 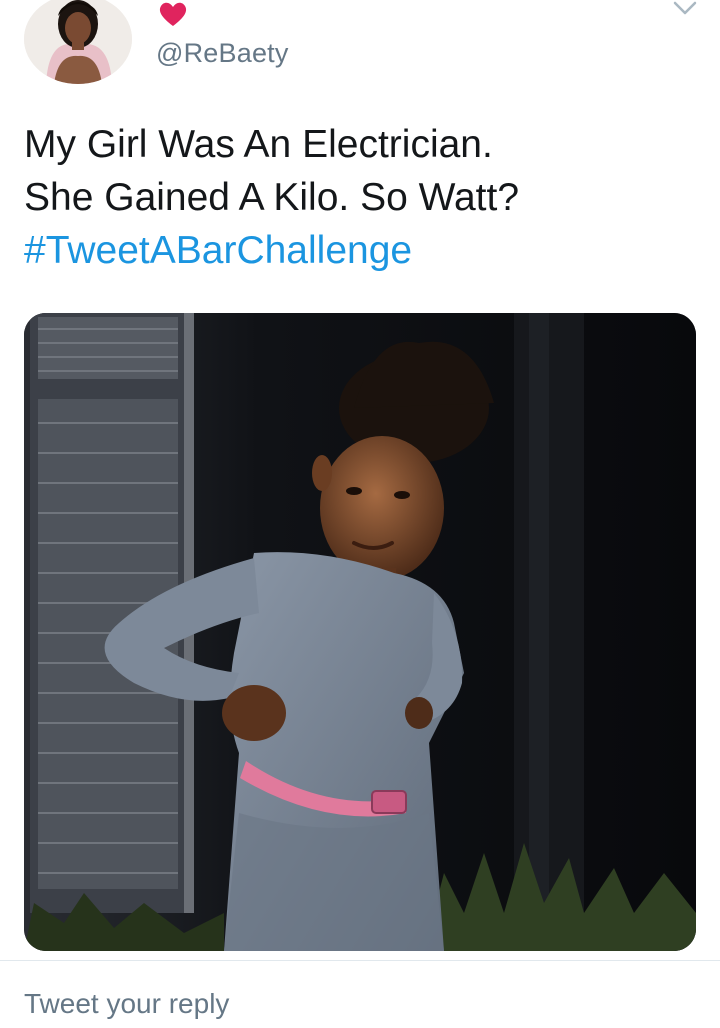 What do you see at coordinates (685, 9) in the screenshot?
I see `chevron-down-icon` at bounding box center [685, 9].